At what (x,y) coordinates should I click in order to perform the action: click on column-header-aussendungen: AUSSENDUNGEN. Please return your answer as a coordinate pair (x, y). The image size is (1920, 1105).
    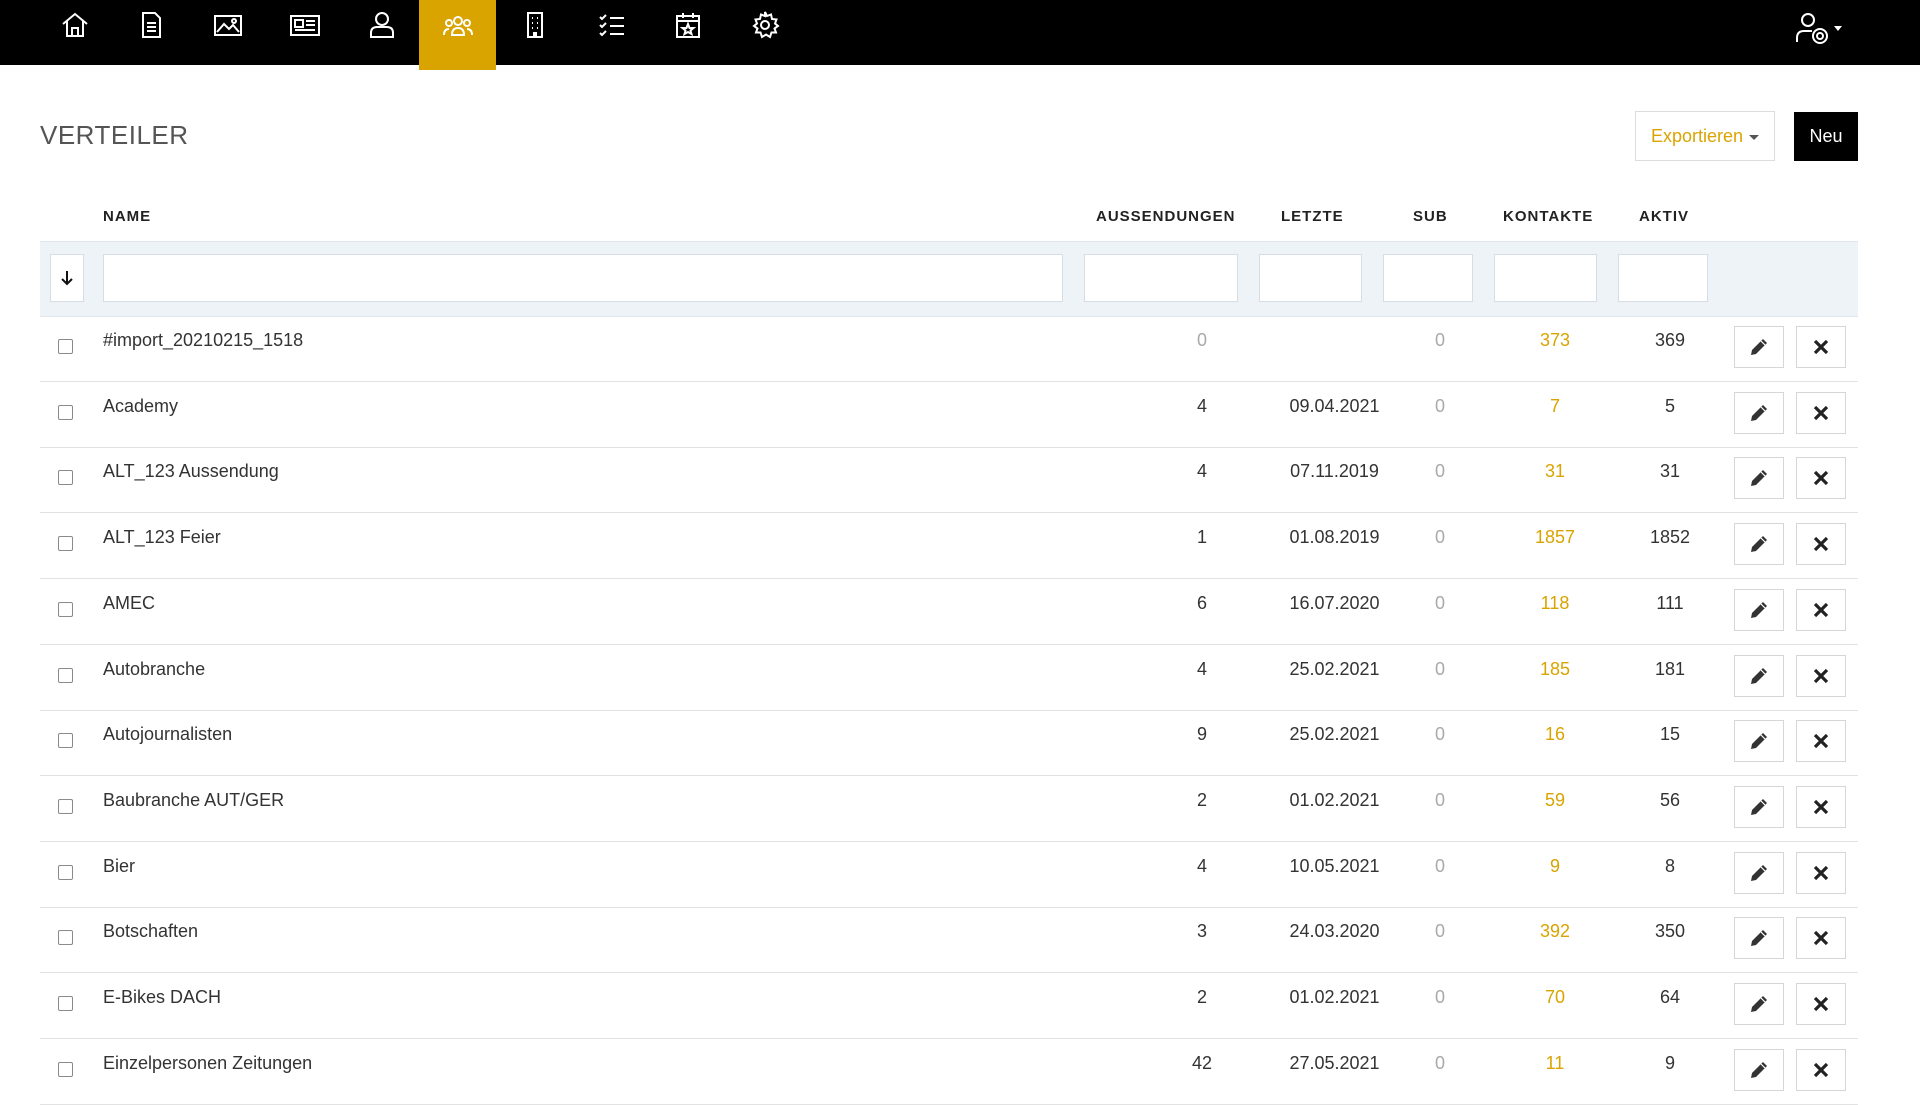
    Looking at the image, I should click on (1166, 216).